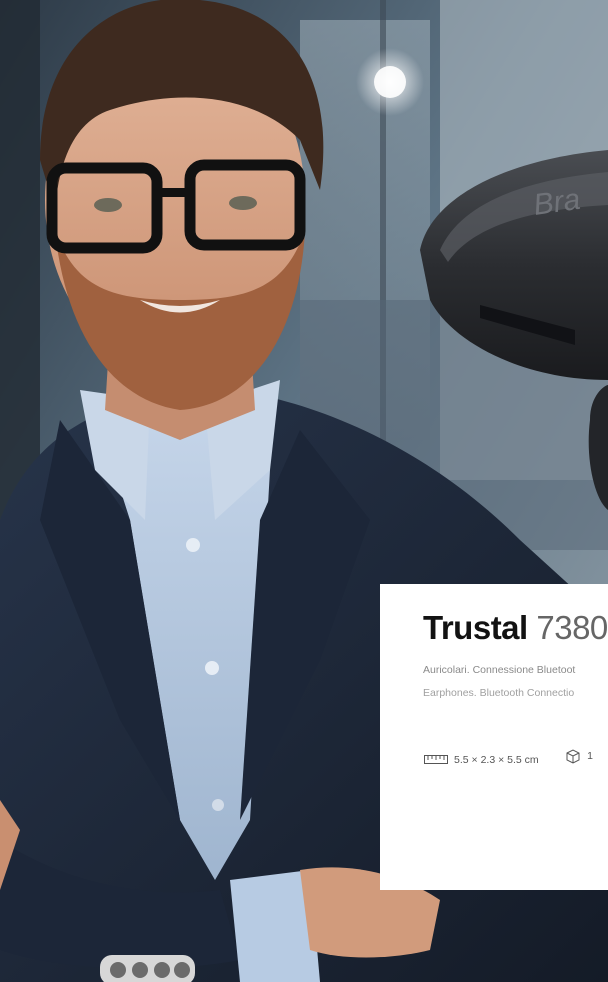 The height and width of the screenshot is (982, 608). What do you see at coordinates (573, 756) in the screenshot?
I see `package-box-icon` at bounding box center [573, 756].